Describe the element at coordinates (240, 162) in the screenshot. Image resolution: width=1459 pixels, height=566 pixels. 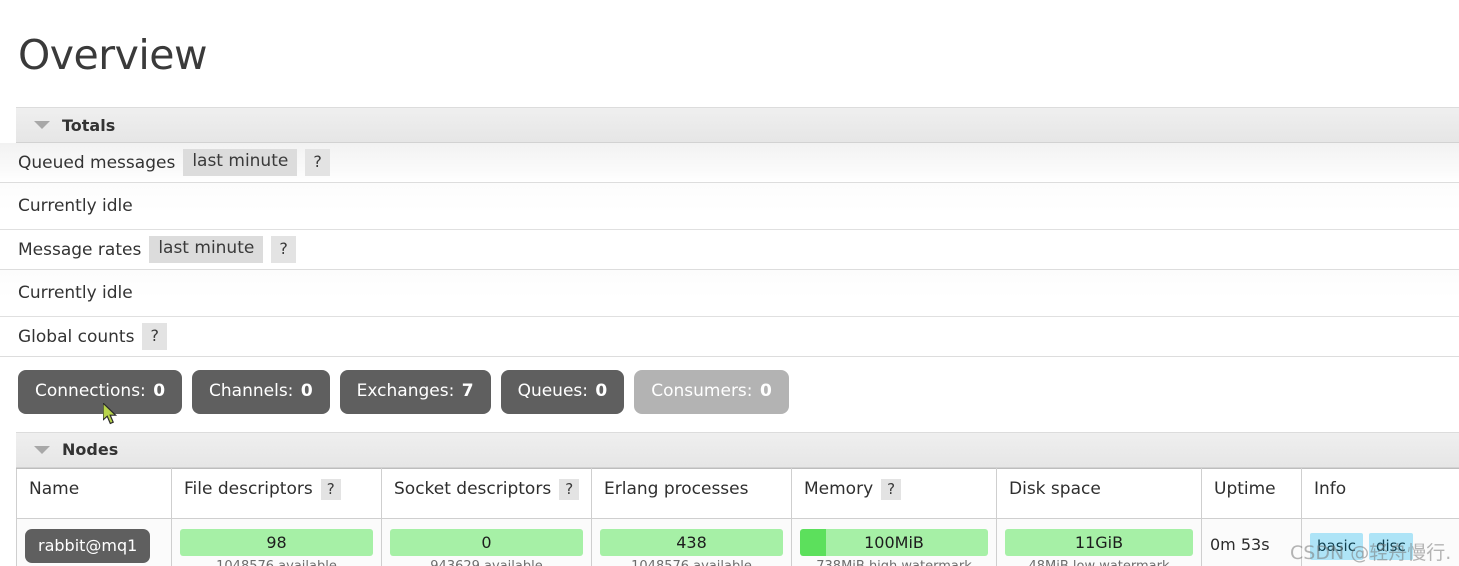
I see `queued-messages-period: last minute` at that location.